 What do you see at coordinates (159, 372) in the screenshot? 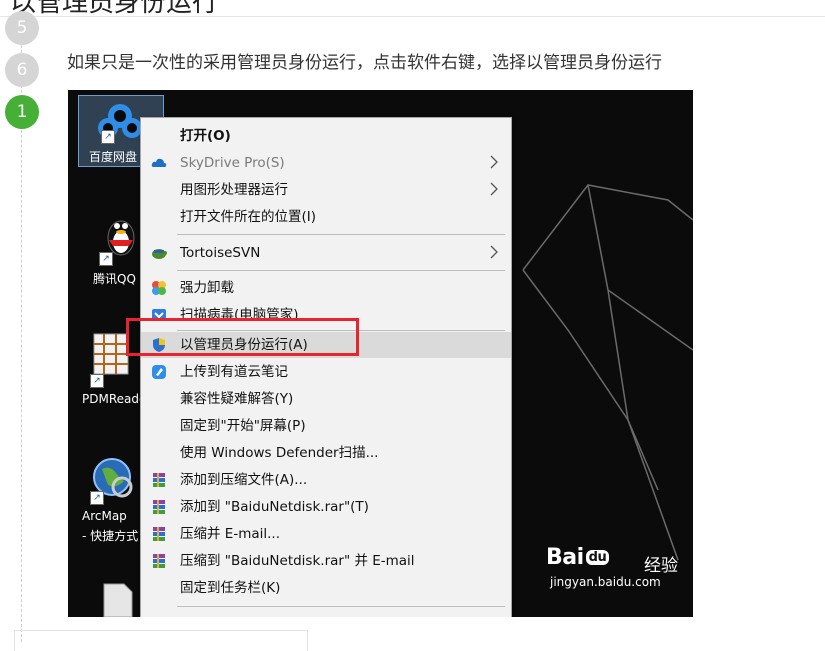
I see `youdao-note-icon` at bounding box center [159, 372].